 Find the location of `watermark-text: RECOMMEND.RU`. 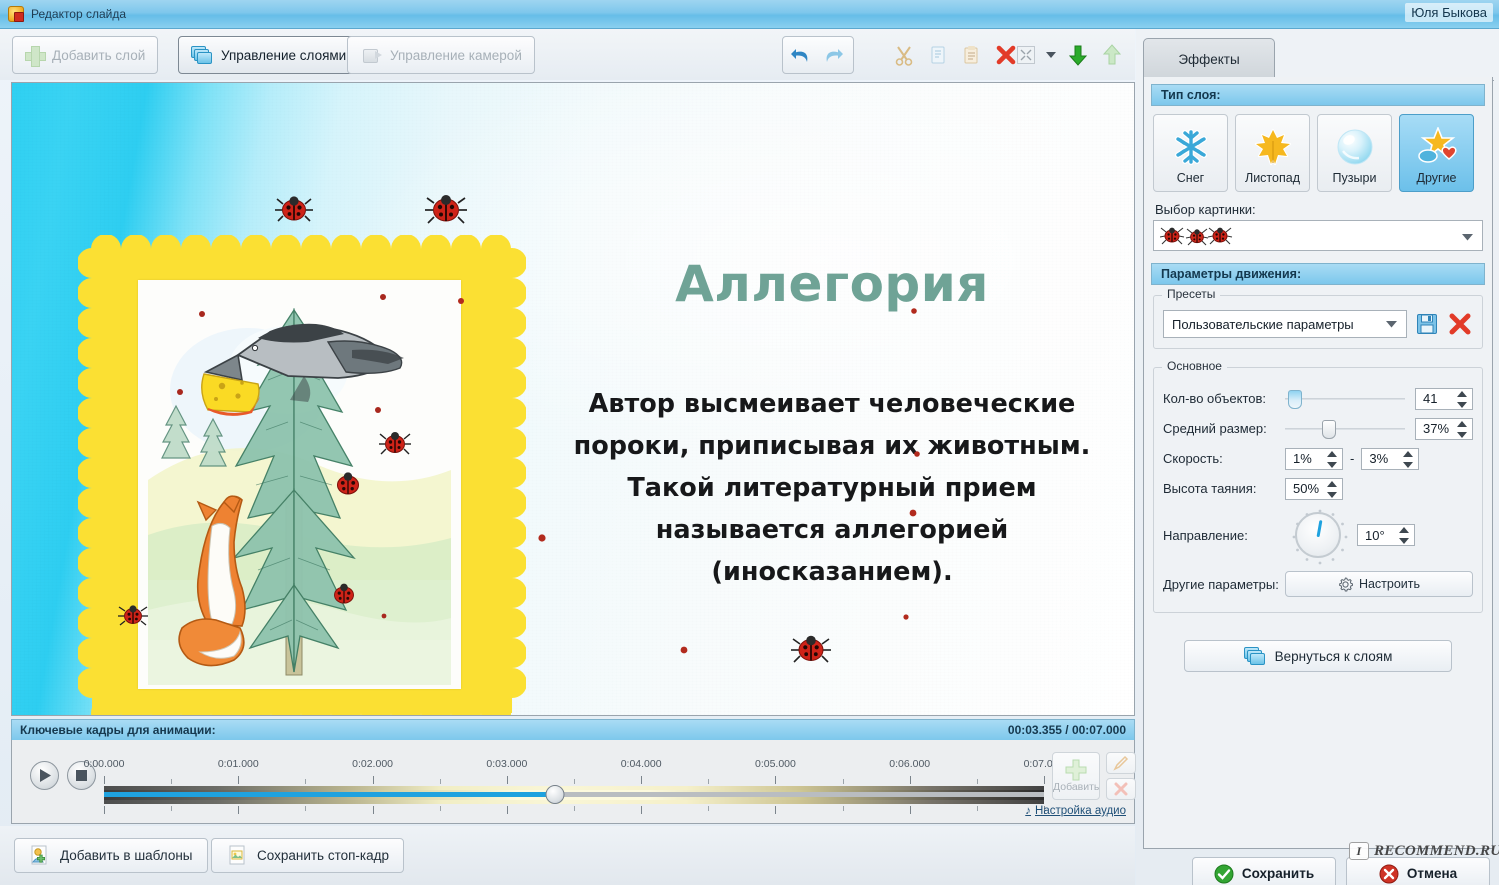

watermark-text: RECOMMEND.RU is located at coordinates (1436, 850).